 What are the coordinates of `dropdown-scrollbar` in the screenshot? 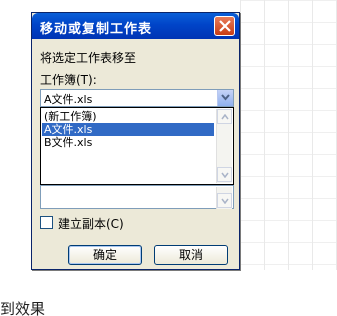 It's located at (224, 146).